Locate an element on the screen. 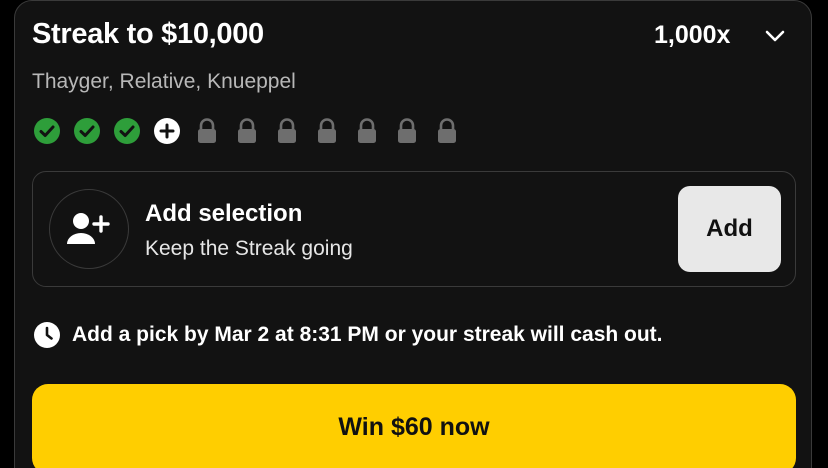  add-selection-subtitle: Keep the Streak going is located at coordinates (249, 248).